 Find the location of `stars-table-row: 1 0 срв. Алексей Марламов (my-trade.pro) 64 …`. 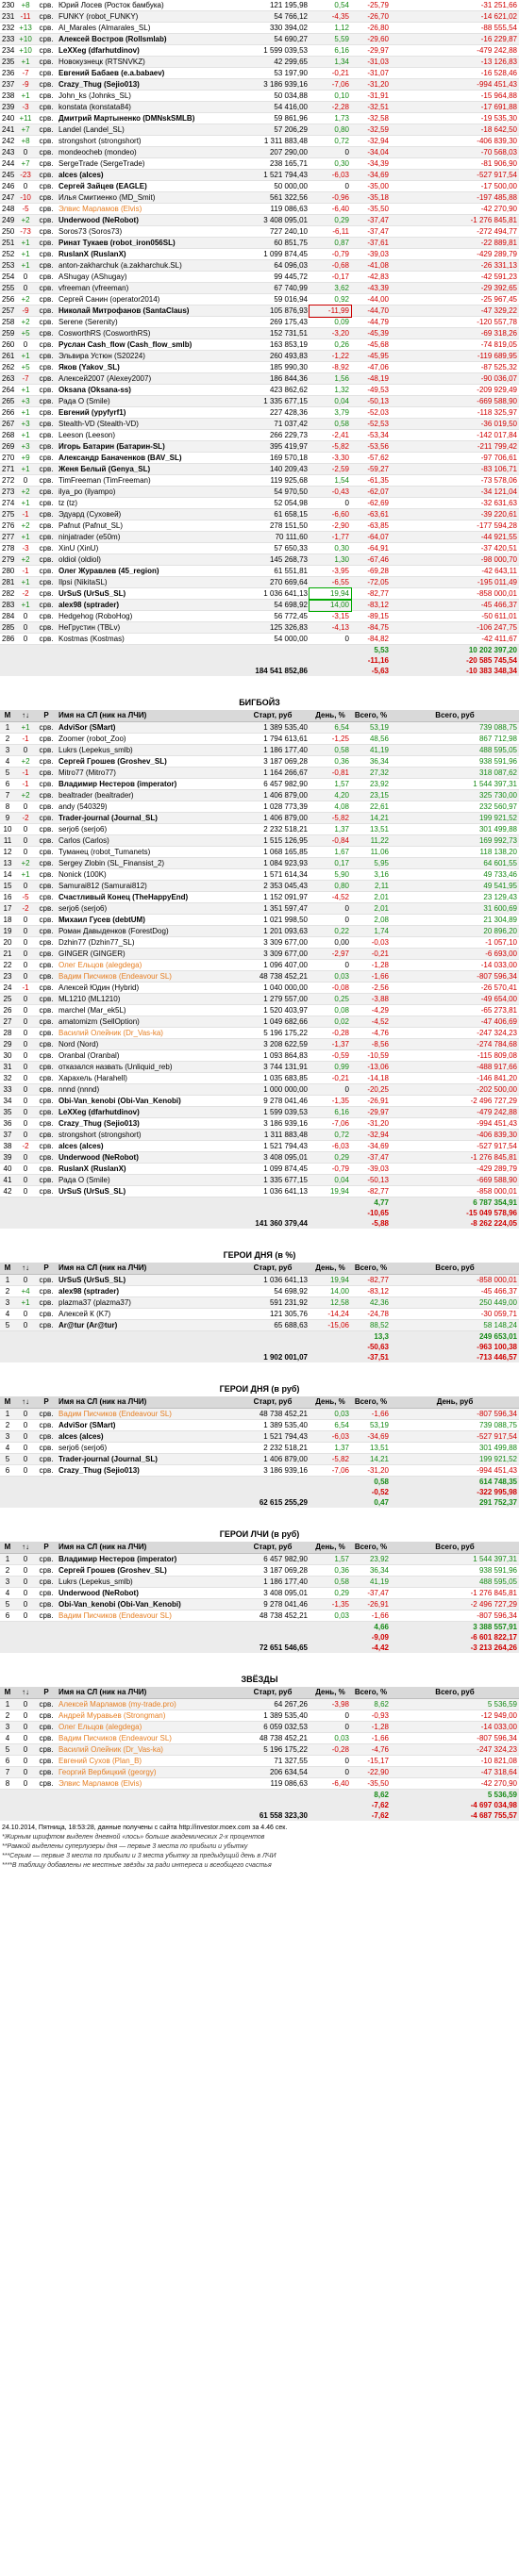

stars-table-row: 1 0 срв. Алексей Марламов (my-trade.pro) 64 … is located at coordinates (259, 1704).